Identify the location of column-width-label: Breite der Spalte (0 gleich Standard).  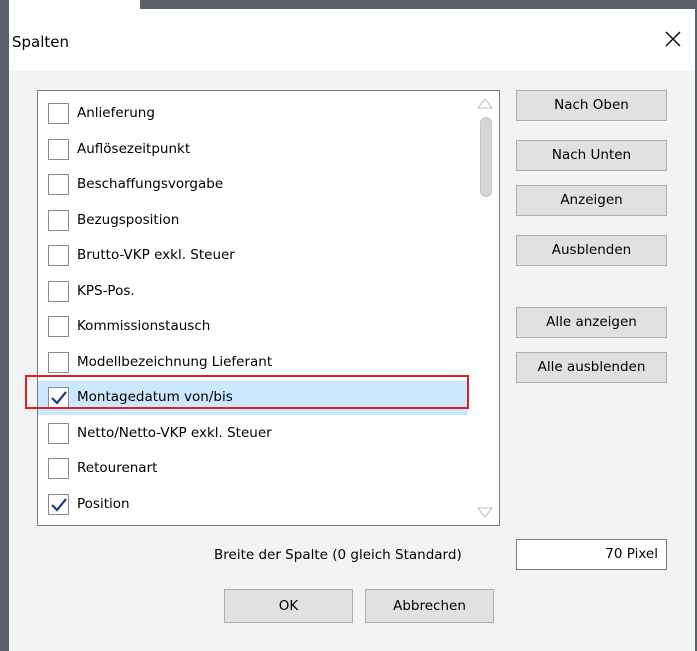
(338, 555).